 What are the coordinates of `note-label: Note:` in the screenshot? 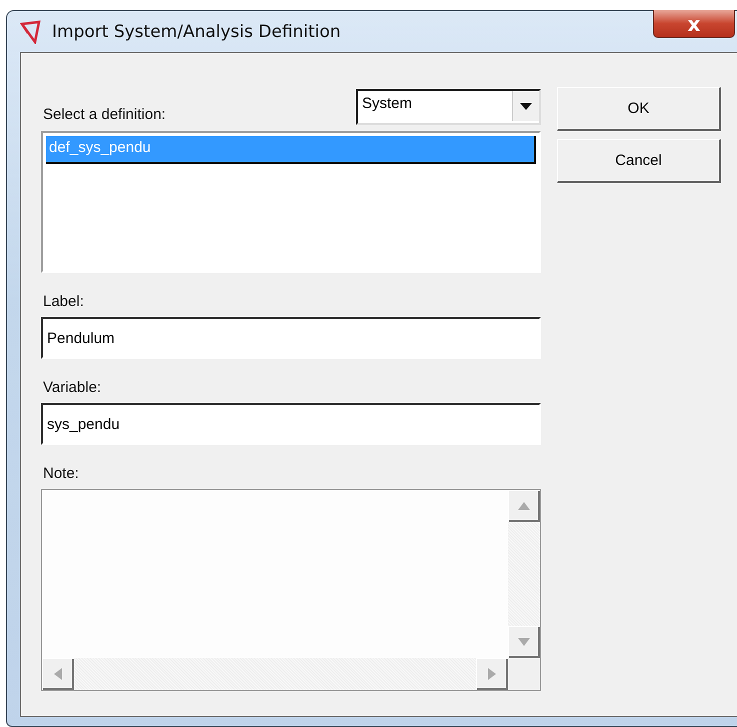 It's located at (61, 473).